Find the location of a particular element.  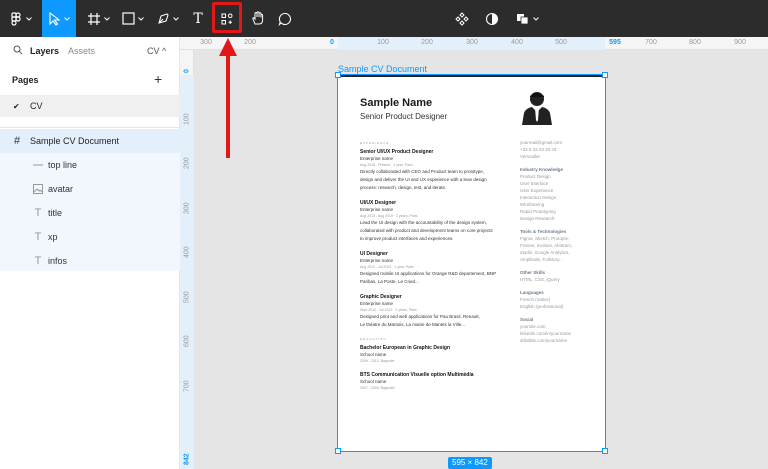

page-item-cv: ✔ CV is located at coordinates (90, 106).